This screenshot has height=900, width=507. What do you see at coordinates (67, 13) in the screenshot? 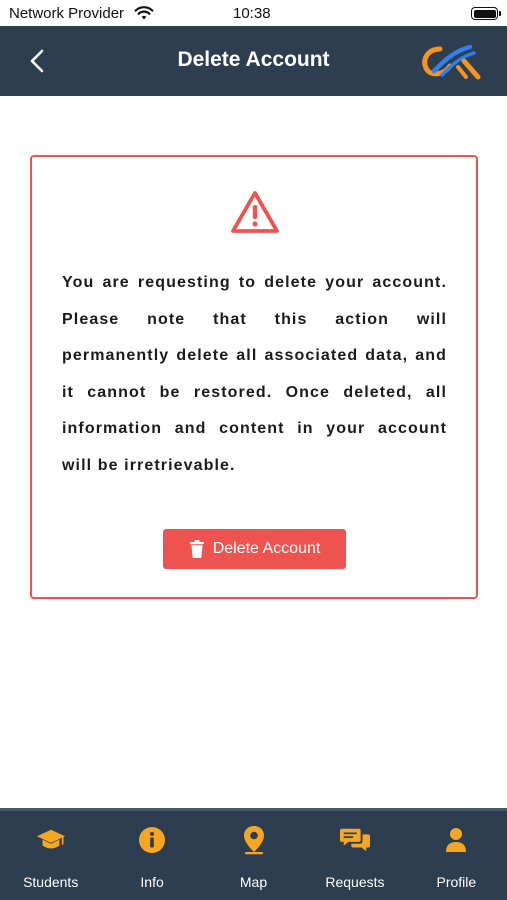
I see `carrier-name: Network Provider` at bounding box center [67, 13].